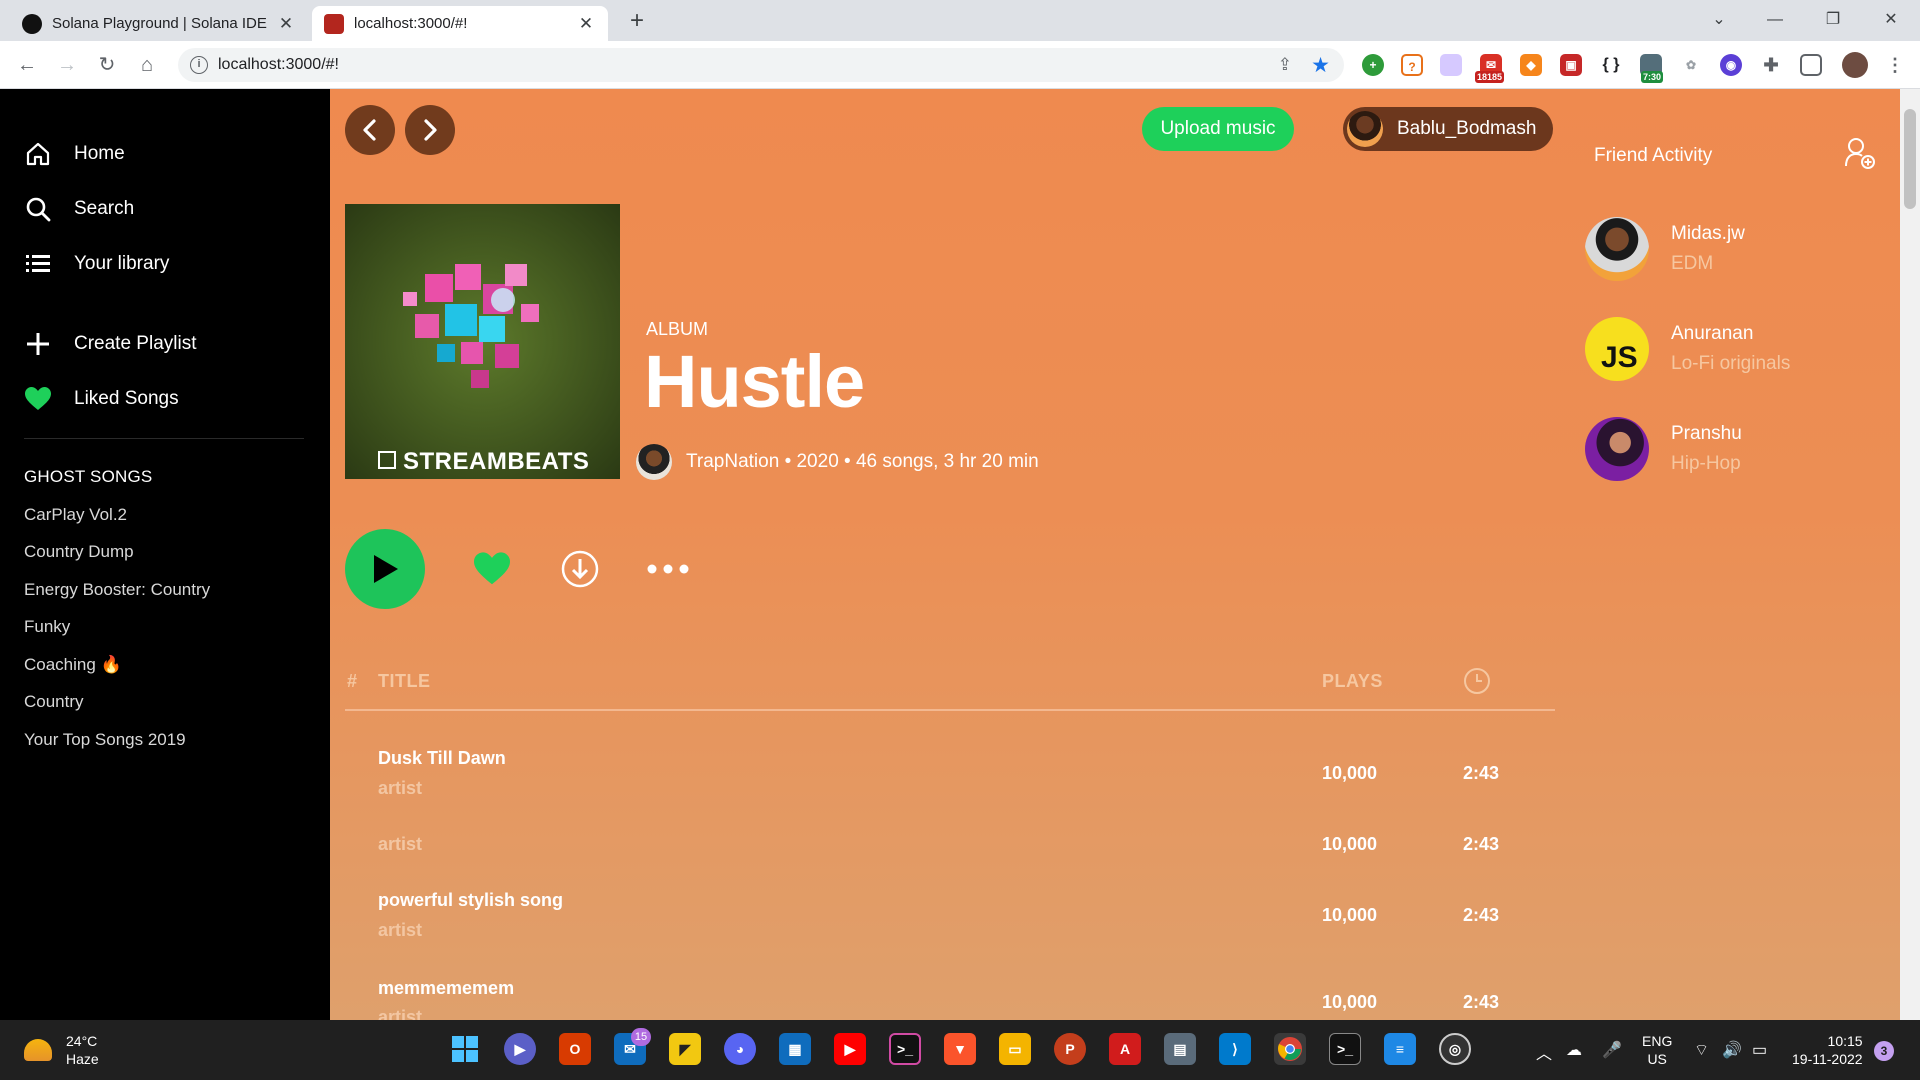  Describe the element at coordinates (1070, 1049) in the screenshot. I see `powerpoint-icon: P` at that location.